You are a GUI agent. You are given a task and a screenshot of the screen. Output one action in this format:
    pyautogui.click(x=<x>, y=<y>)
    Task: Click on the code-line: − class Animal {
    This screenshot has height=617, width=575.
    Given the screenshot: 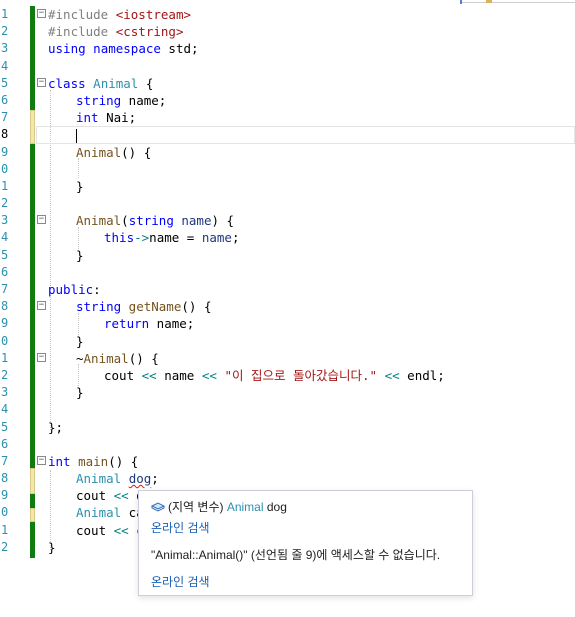 What is the action you would take?
    pyautogui.click(x=95, y=83)
    